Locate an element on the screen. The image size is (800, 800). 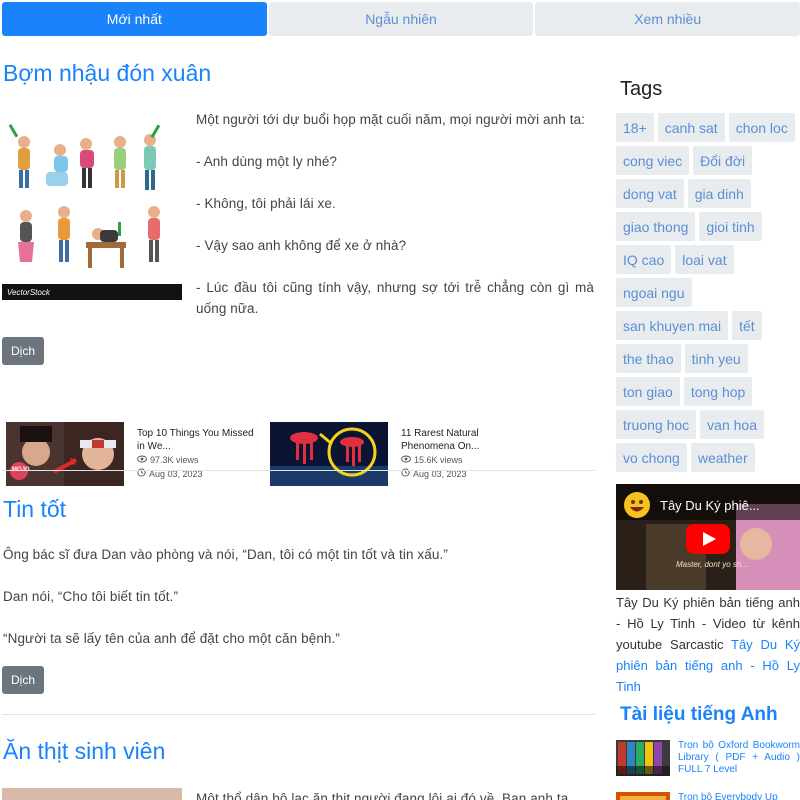
video-views: 97.3K views is located at coordinates (195, 460).